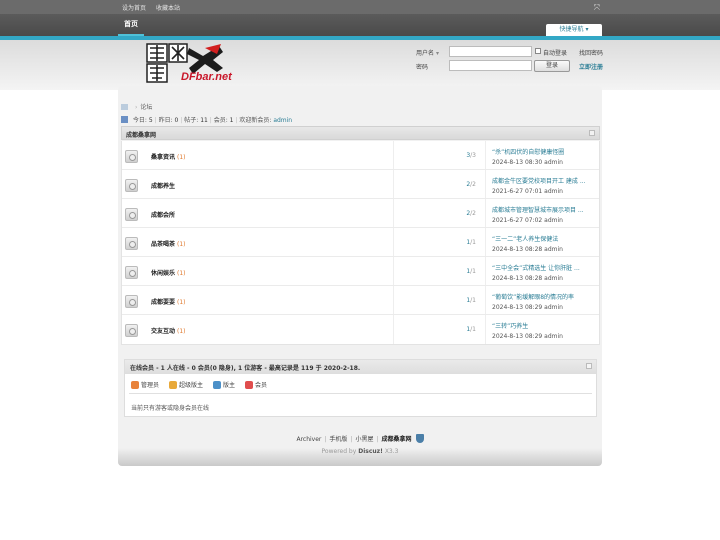  Describe the element at coordinates (360, 133) in the screenshot. I see `category-header: 成都桑拿网` at that location.